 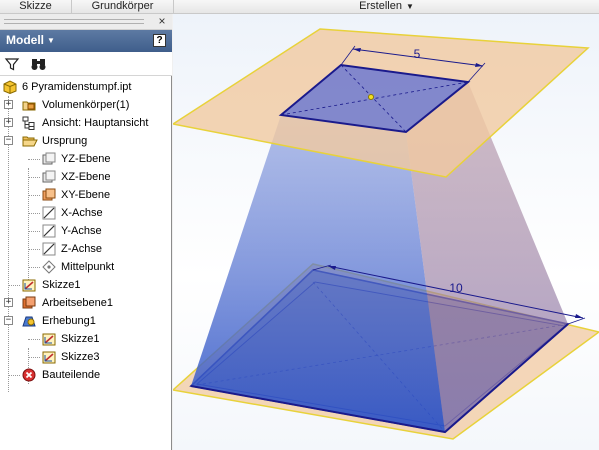 I want to click on tree-item-label: Volumenkörper(1), so click(x=86, y=105).